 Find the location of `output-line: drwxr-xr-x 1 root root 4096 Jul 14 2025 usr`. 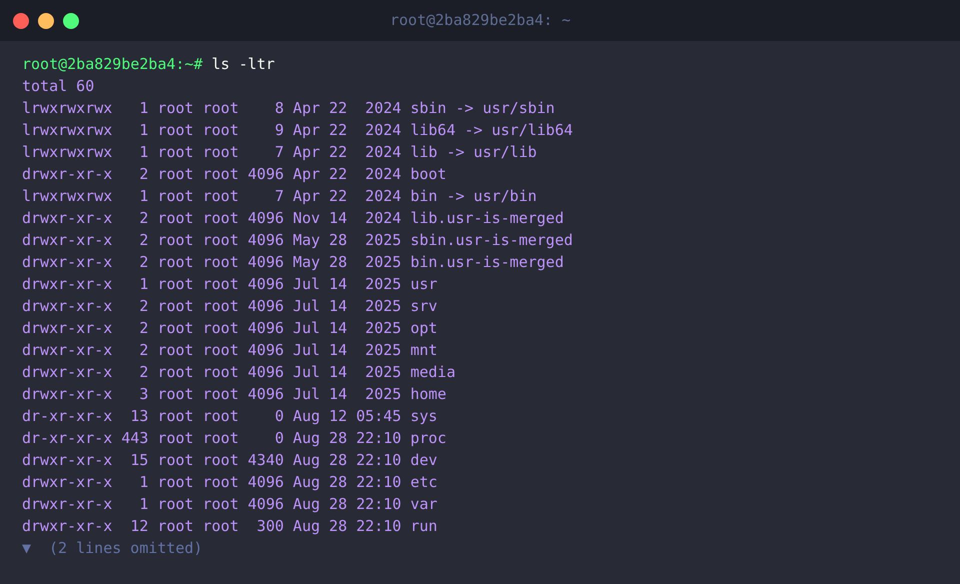

output-line: drwxr-xr-x 1 root root 4096 Jul 14 2025 usr is located at coordinates (230, 284).